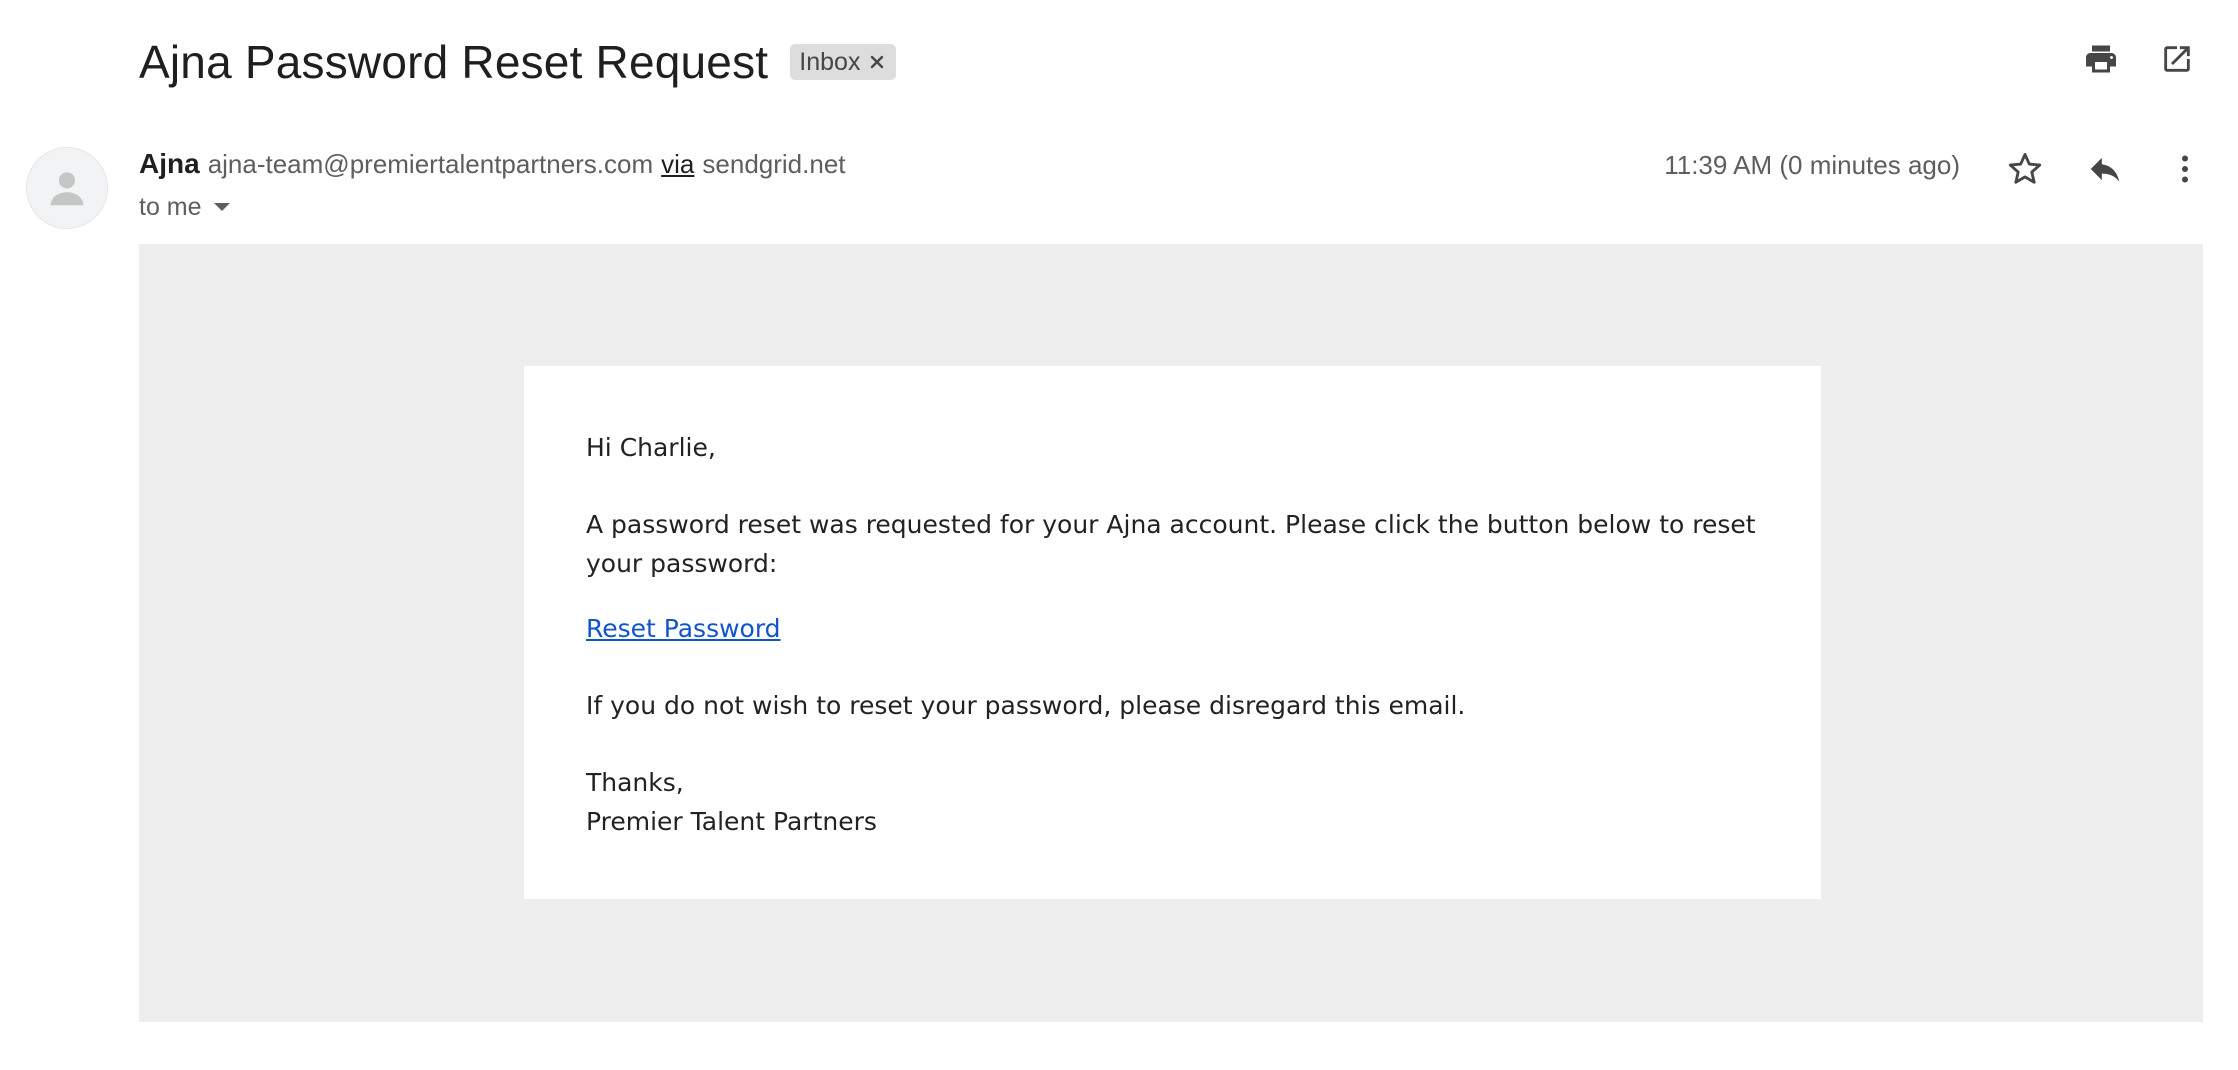 The height and width of the screenshot is (1070, 2238). Describe the element at coordinates (731, 821) in the screenshot. I see `email-signature: Premier Talent Partners` at that location.